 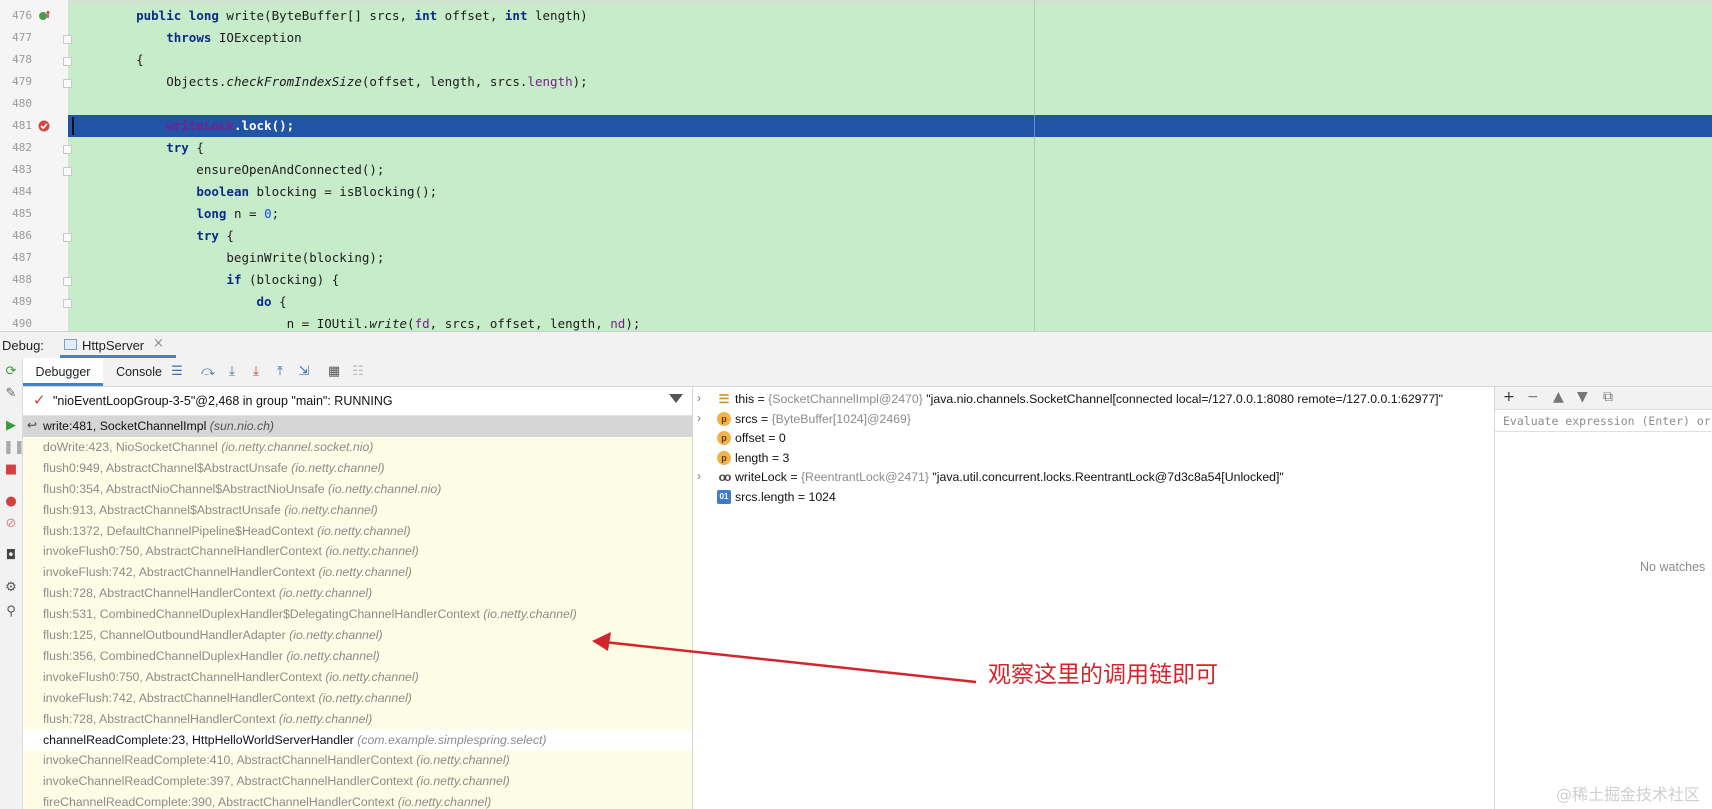 I want to click on variable-row: p offset = 0, so click(x=1093, y=439).